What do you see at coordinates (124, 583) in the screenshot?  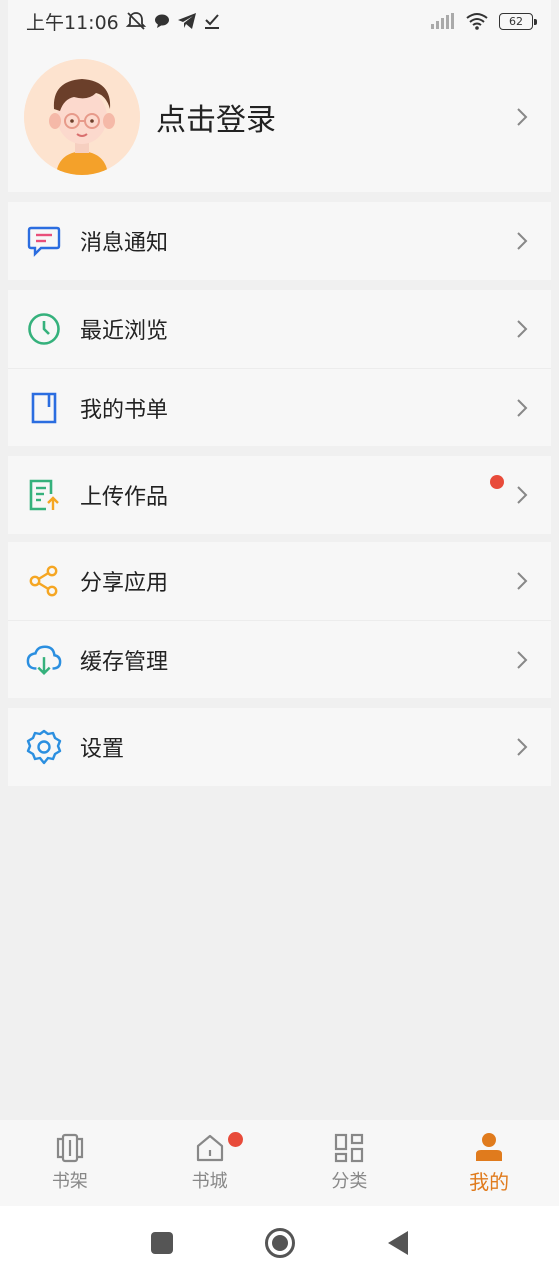 I see `menu-label-share: 分享应用` at bounding box center [124, 583].